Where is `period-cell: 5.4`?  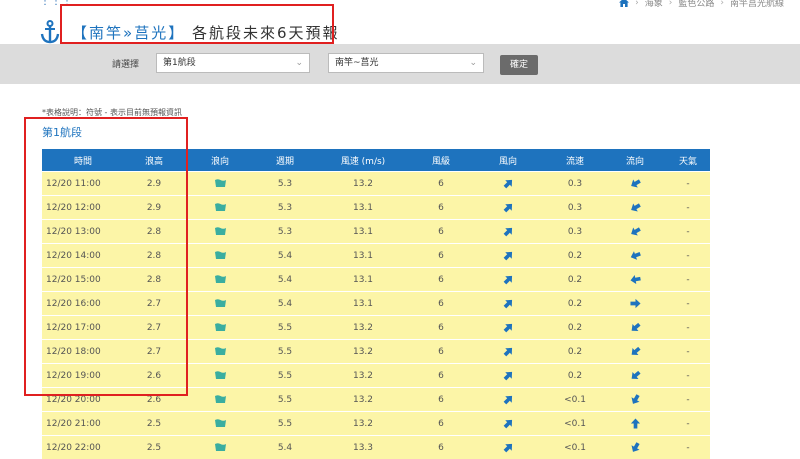
period-cell: 5.4 is located at coordinates (285, 447).